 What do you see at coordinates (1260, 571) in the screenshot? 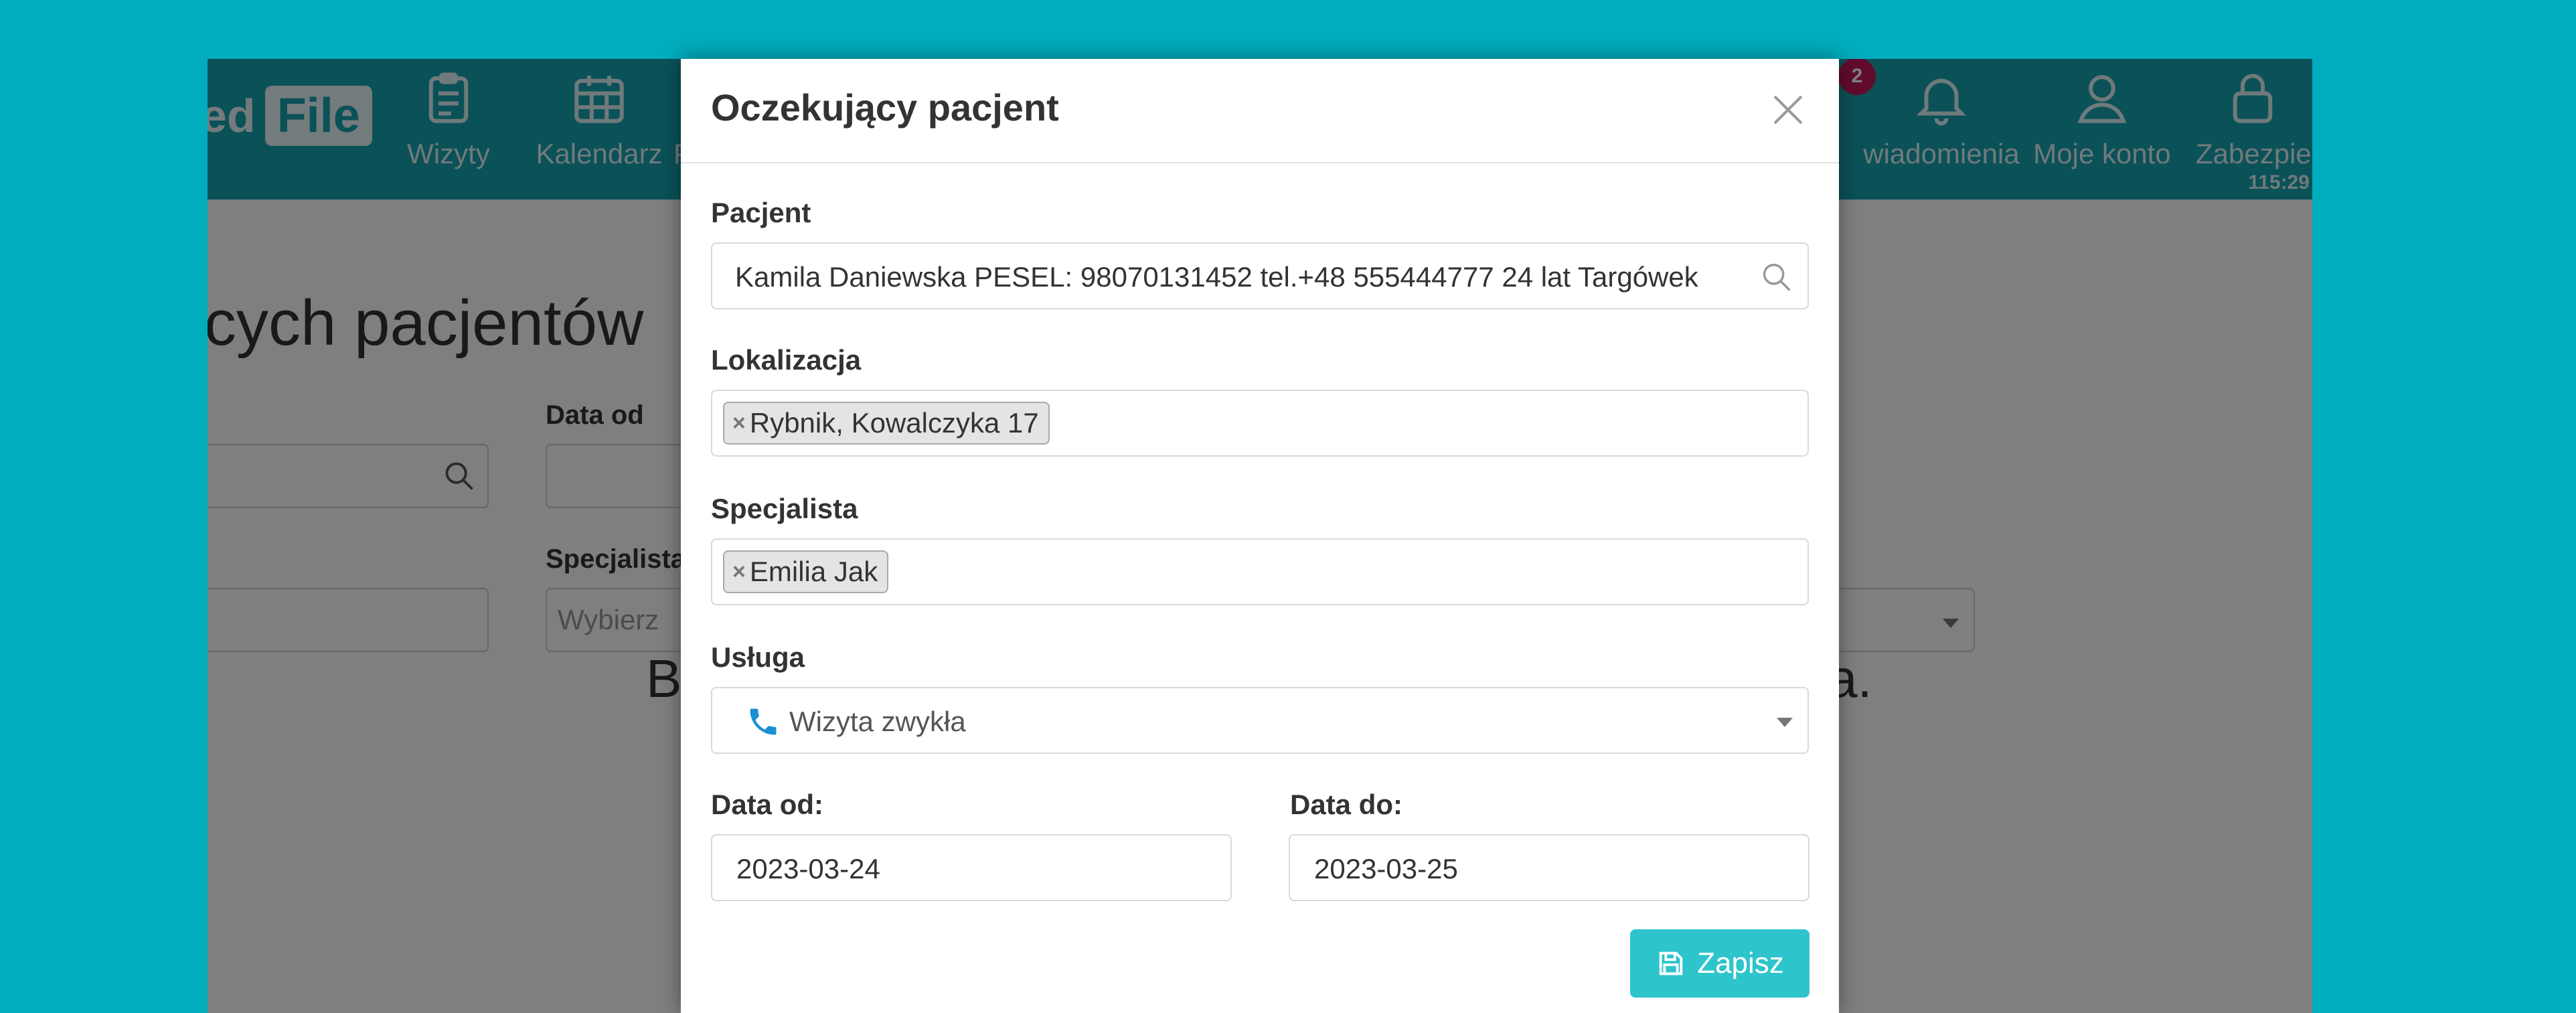
I see `specialist-select: × Emilia Jak` at bounding box center [1260, 571].